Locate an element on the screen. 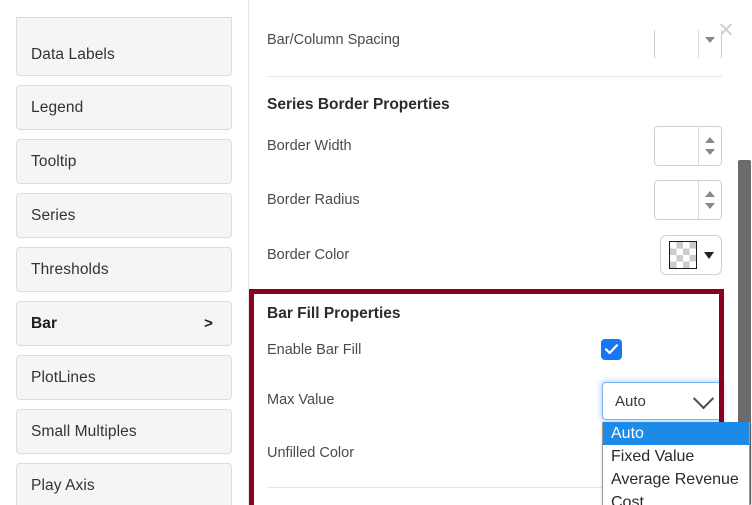  option-fixed-value: Fixed Value is located at coordinates (676, 456).